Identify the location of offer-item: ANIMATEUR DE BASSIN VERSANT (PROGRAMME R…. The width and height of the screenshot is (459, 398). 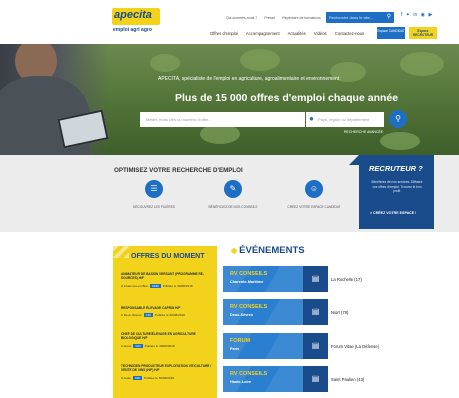
(167, 280).